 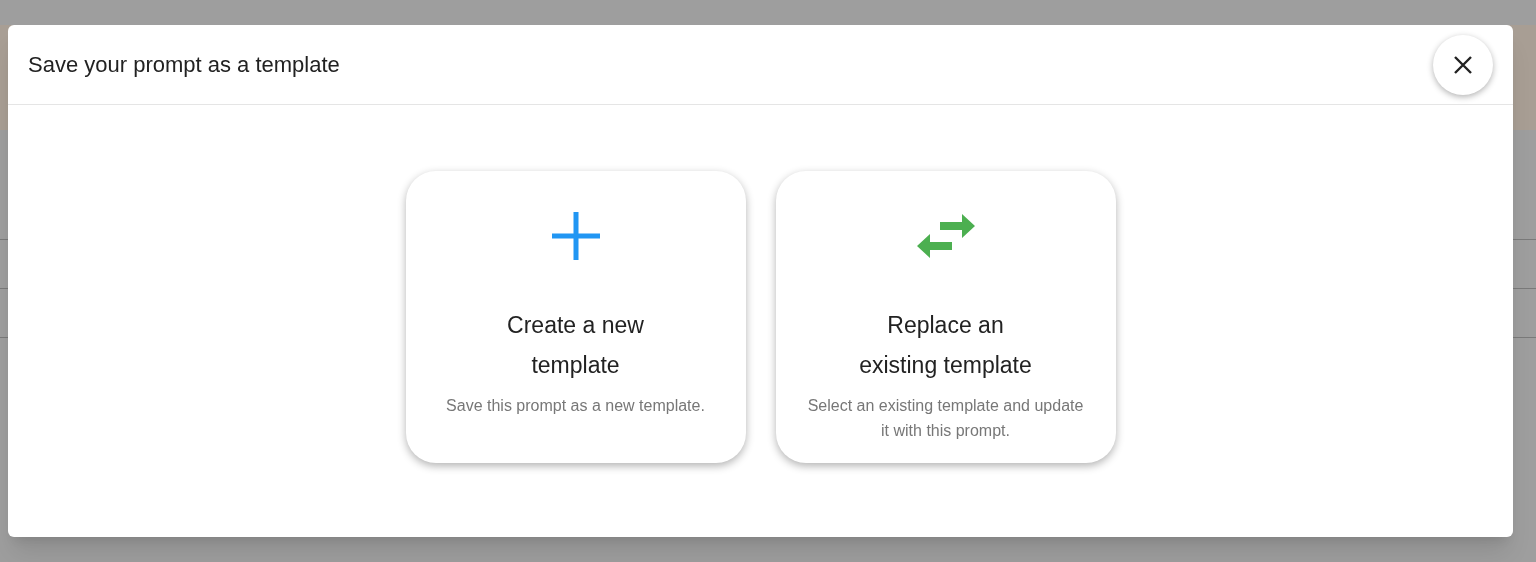 I want to click on option-card: Replace an existing template Select an existing template and update it with this prompt., so click(x=945, y=317).